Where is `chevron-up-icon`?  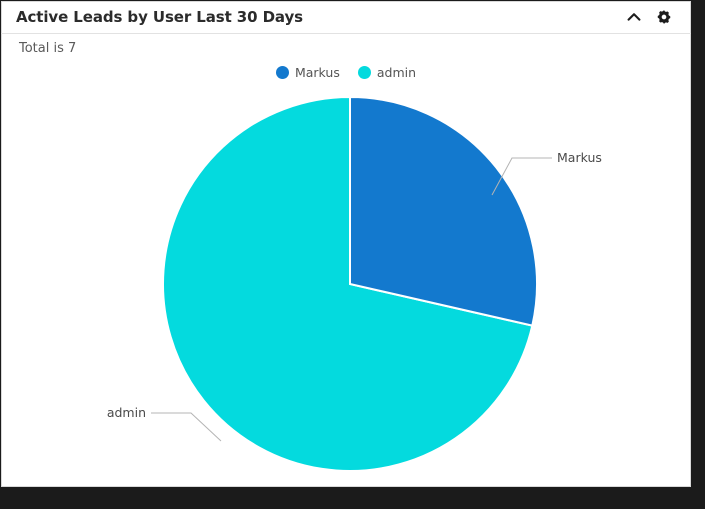 chevron-up-icon is located at coordinates (634, 17).